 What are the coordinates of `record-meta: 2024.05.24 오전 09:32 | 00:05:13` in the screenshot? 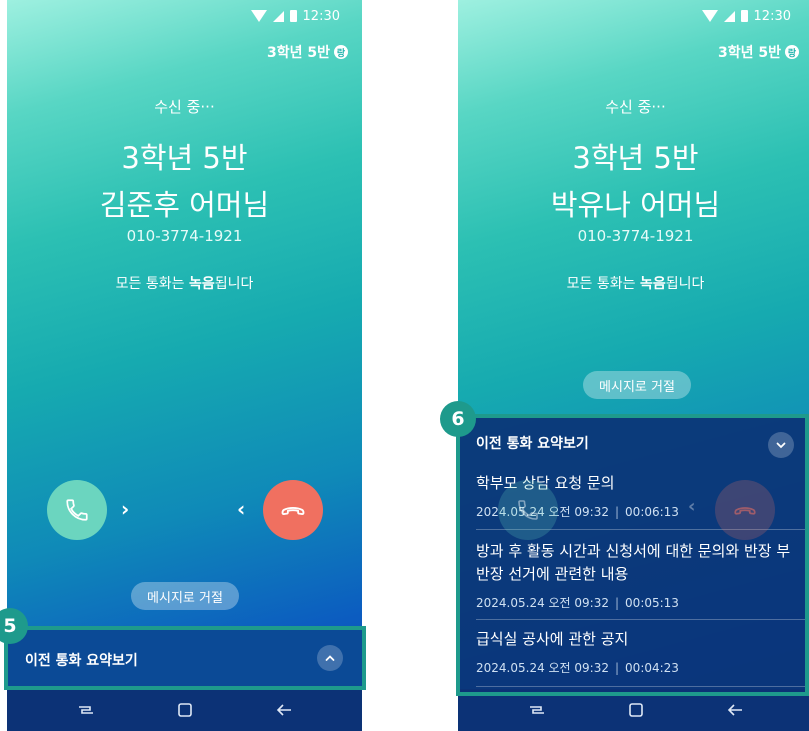 It's located at (637, 602).